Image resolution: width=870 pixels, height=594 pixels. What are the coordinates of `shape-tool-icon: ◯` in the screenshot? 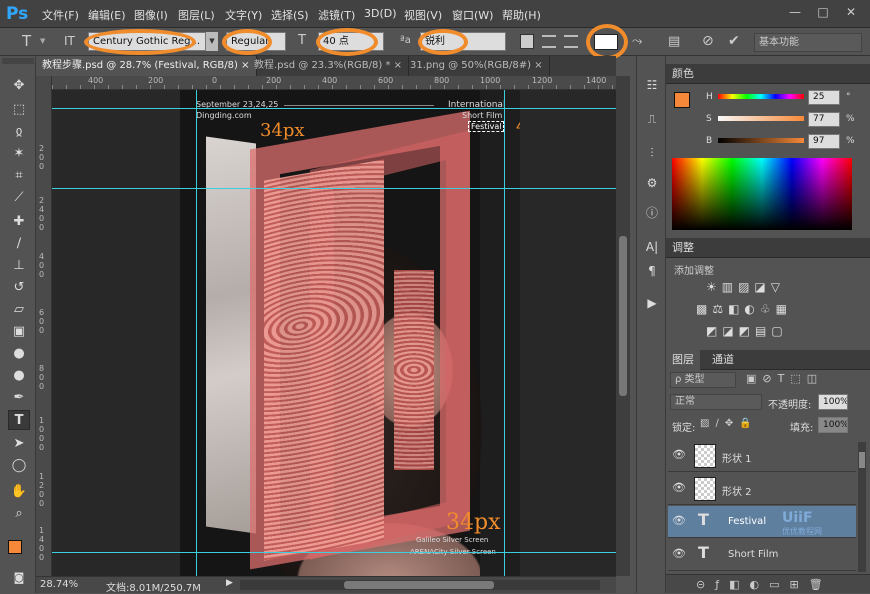 It's located at (19, 466).